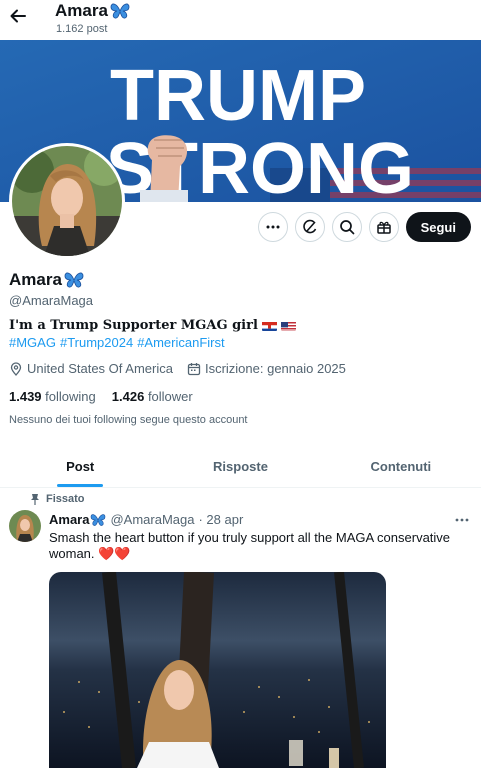  What do you see at coordinates (77, 519) in the screenshot?
I see `post-author: Amara` at bounding box center [77, 519].